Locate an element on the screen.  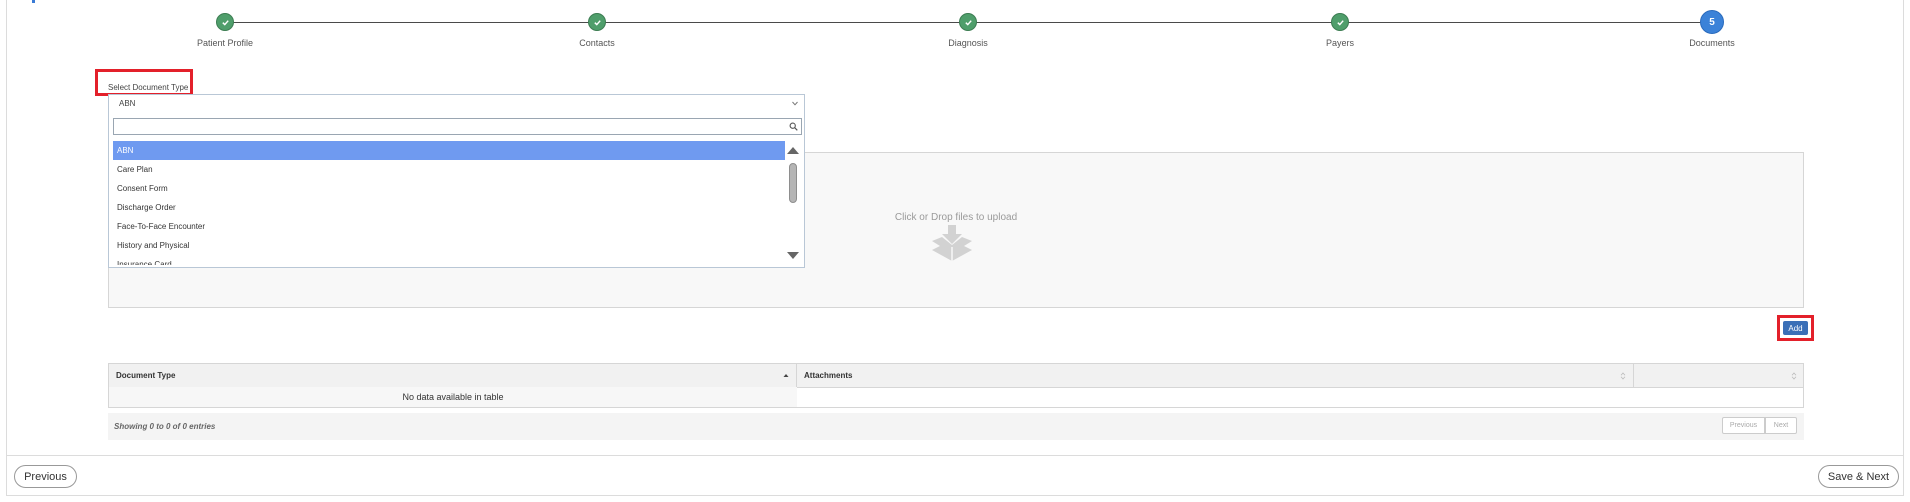
corner-mark is located at coordinates (33, 1).